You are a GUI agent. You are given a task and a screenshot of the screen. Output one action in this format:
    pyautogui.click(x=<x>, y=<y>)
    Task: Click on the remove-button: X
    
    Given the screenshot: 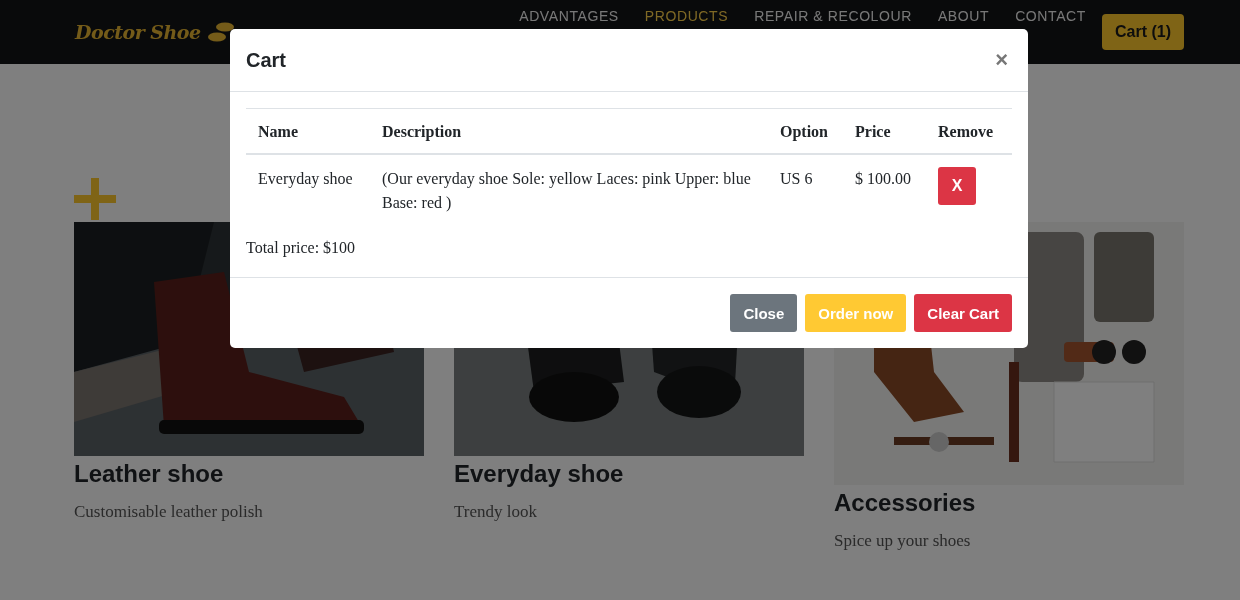 What is the action you would take?
    pyautogui.click(x=957, y=186)
    